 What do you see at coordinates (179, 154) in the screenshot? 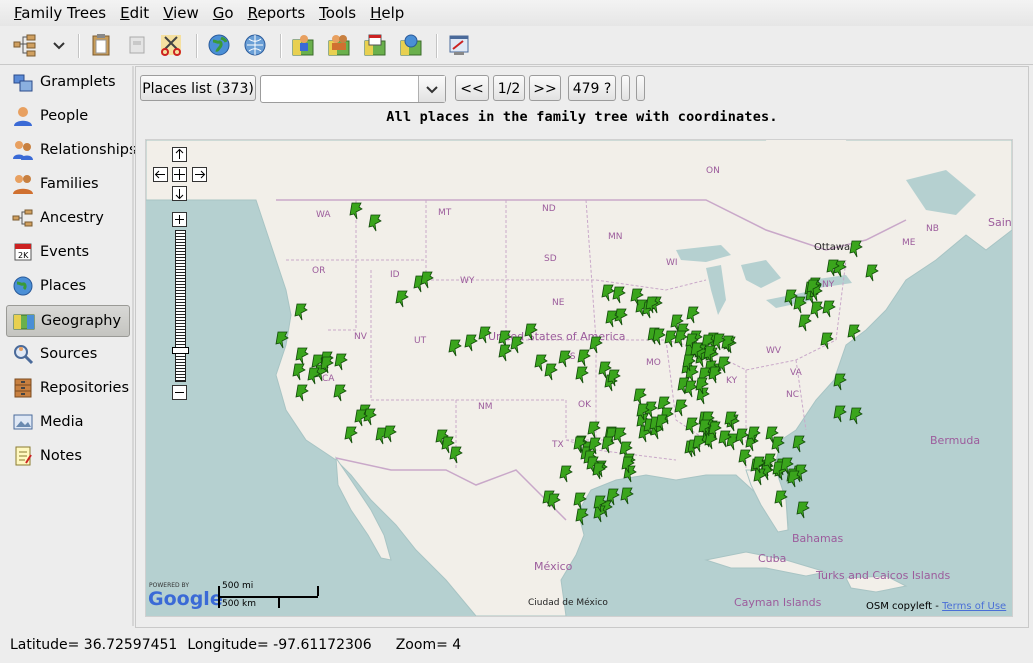
I see `pan-up-button` at bounding box center [179, 154].